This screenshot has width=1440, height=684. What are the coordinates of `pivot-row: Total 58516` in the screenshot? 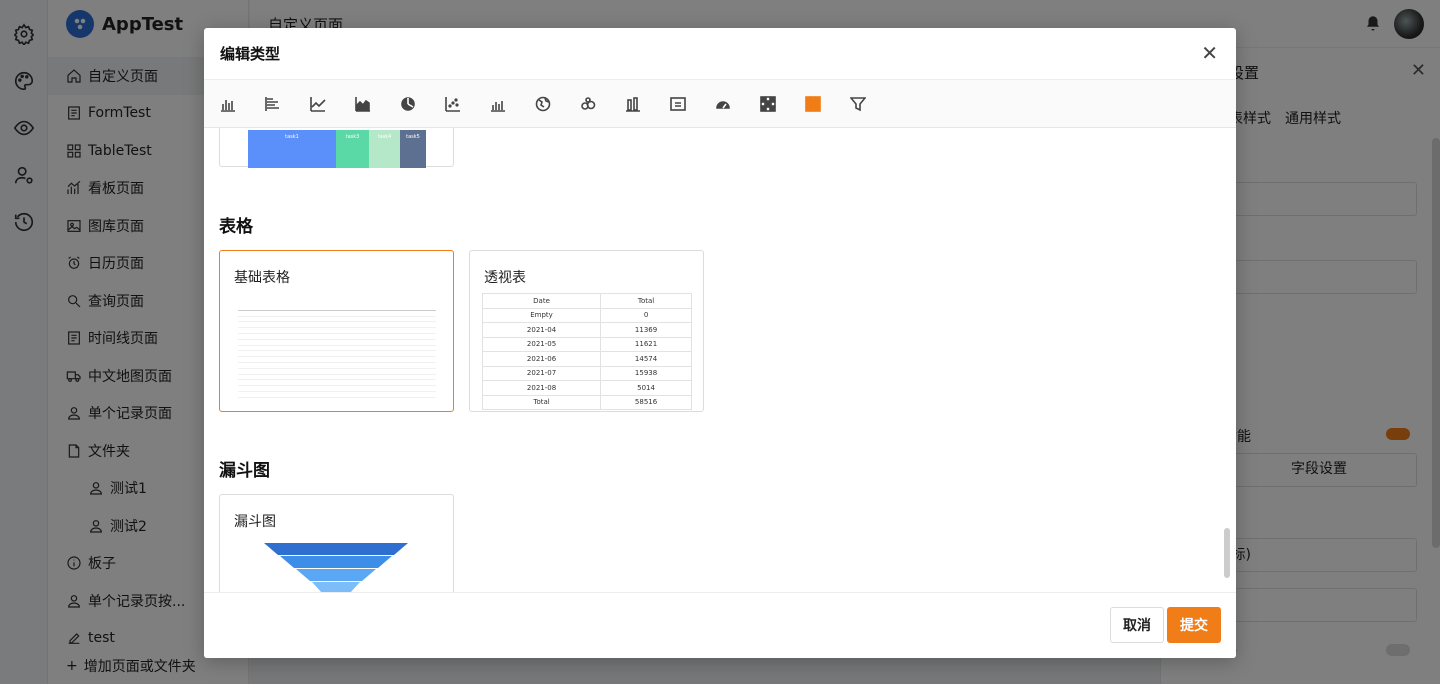 It's located at (586, 402).